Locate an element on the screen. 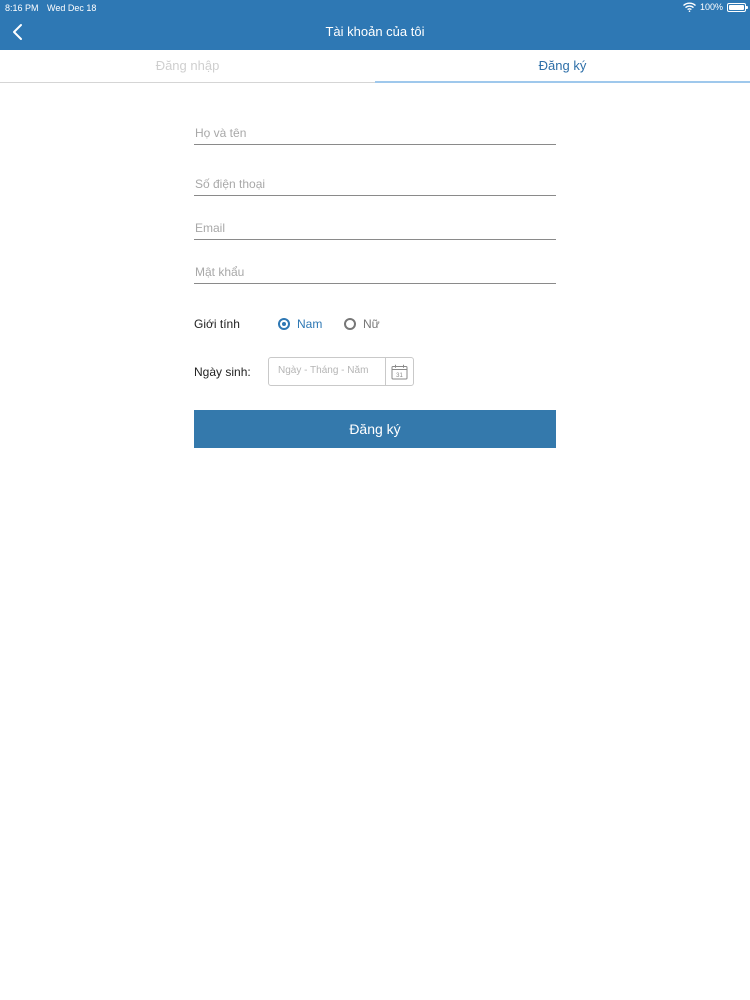 The image size is (750, 1000). email-input is located at coordinates (374, 228).